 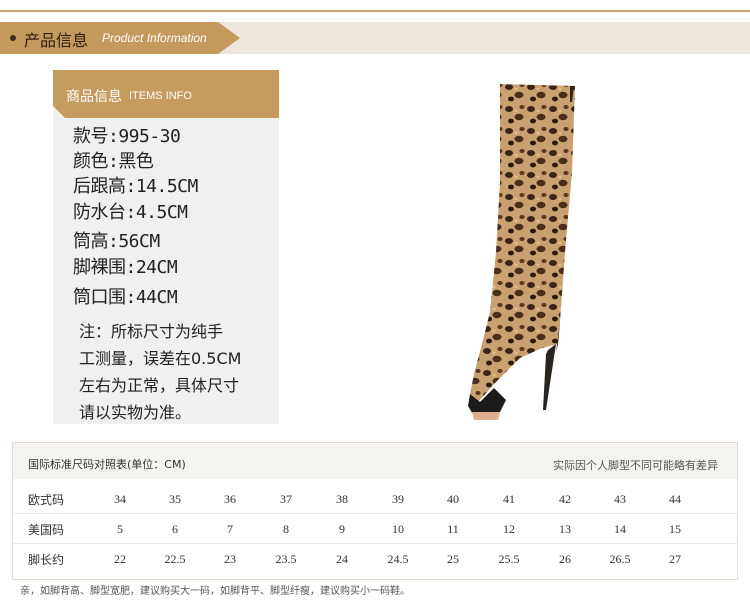 What do you see at coordinates (509, 559) in the screenshot?
I see `size-cell: 25.5` at bounding box center [509, 559].